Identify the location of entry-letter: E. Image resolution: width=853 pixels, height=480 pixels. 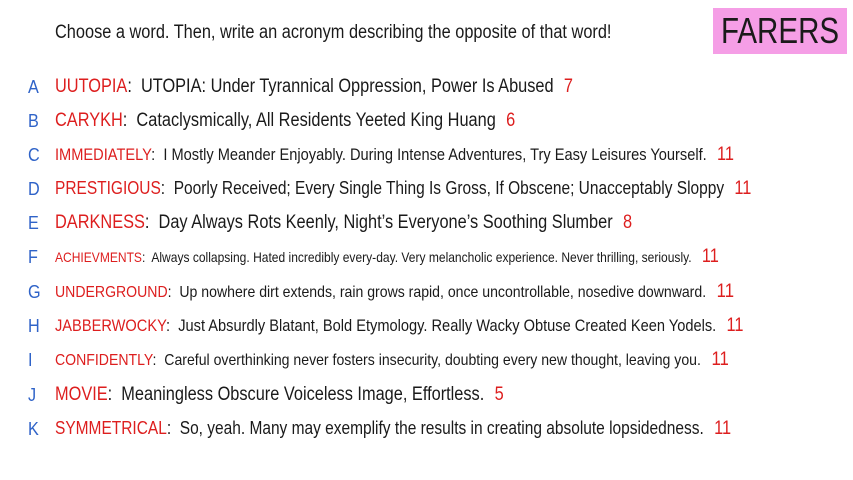
(33, 222).